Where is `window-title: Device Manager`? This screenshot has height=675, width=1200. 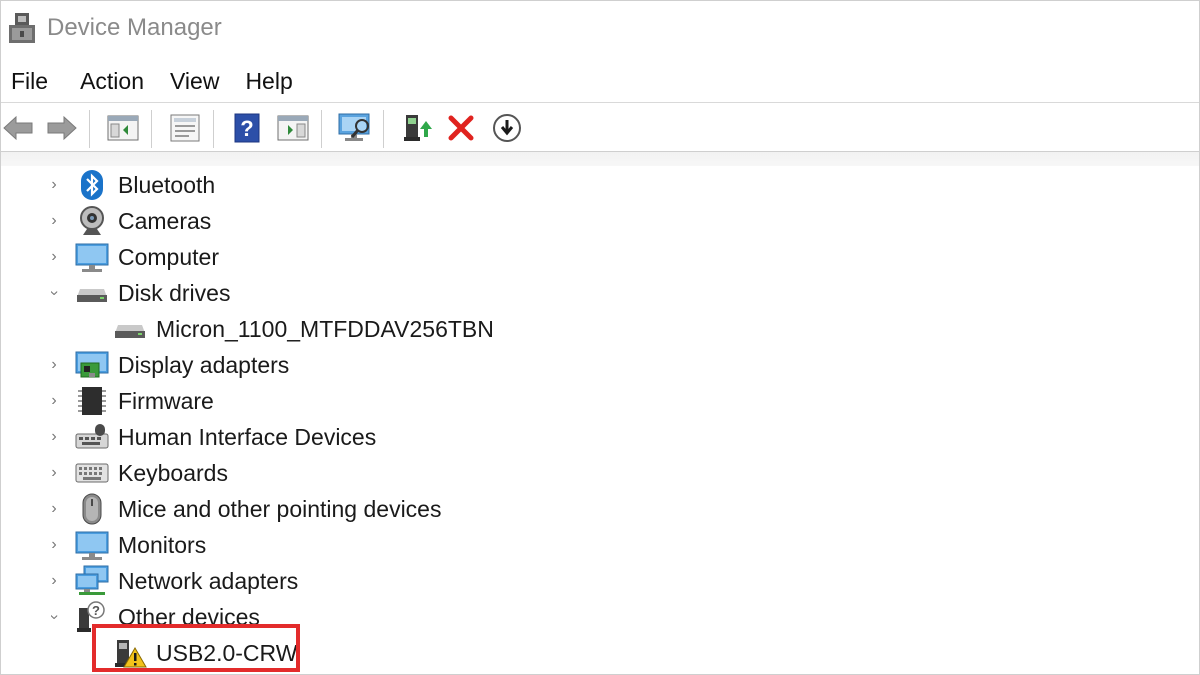 window-title: Device Manager is located at coordinates (134, 27).